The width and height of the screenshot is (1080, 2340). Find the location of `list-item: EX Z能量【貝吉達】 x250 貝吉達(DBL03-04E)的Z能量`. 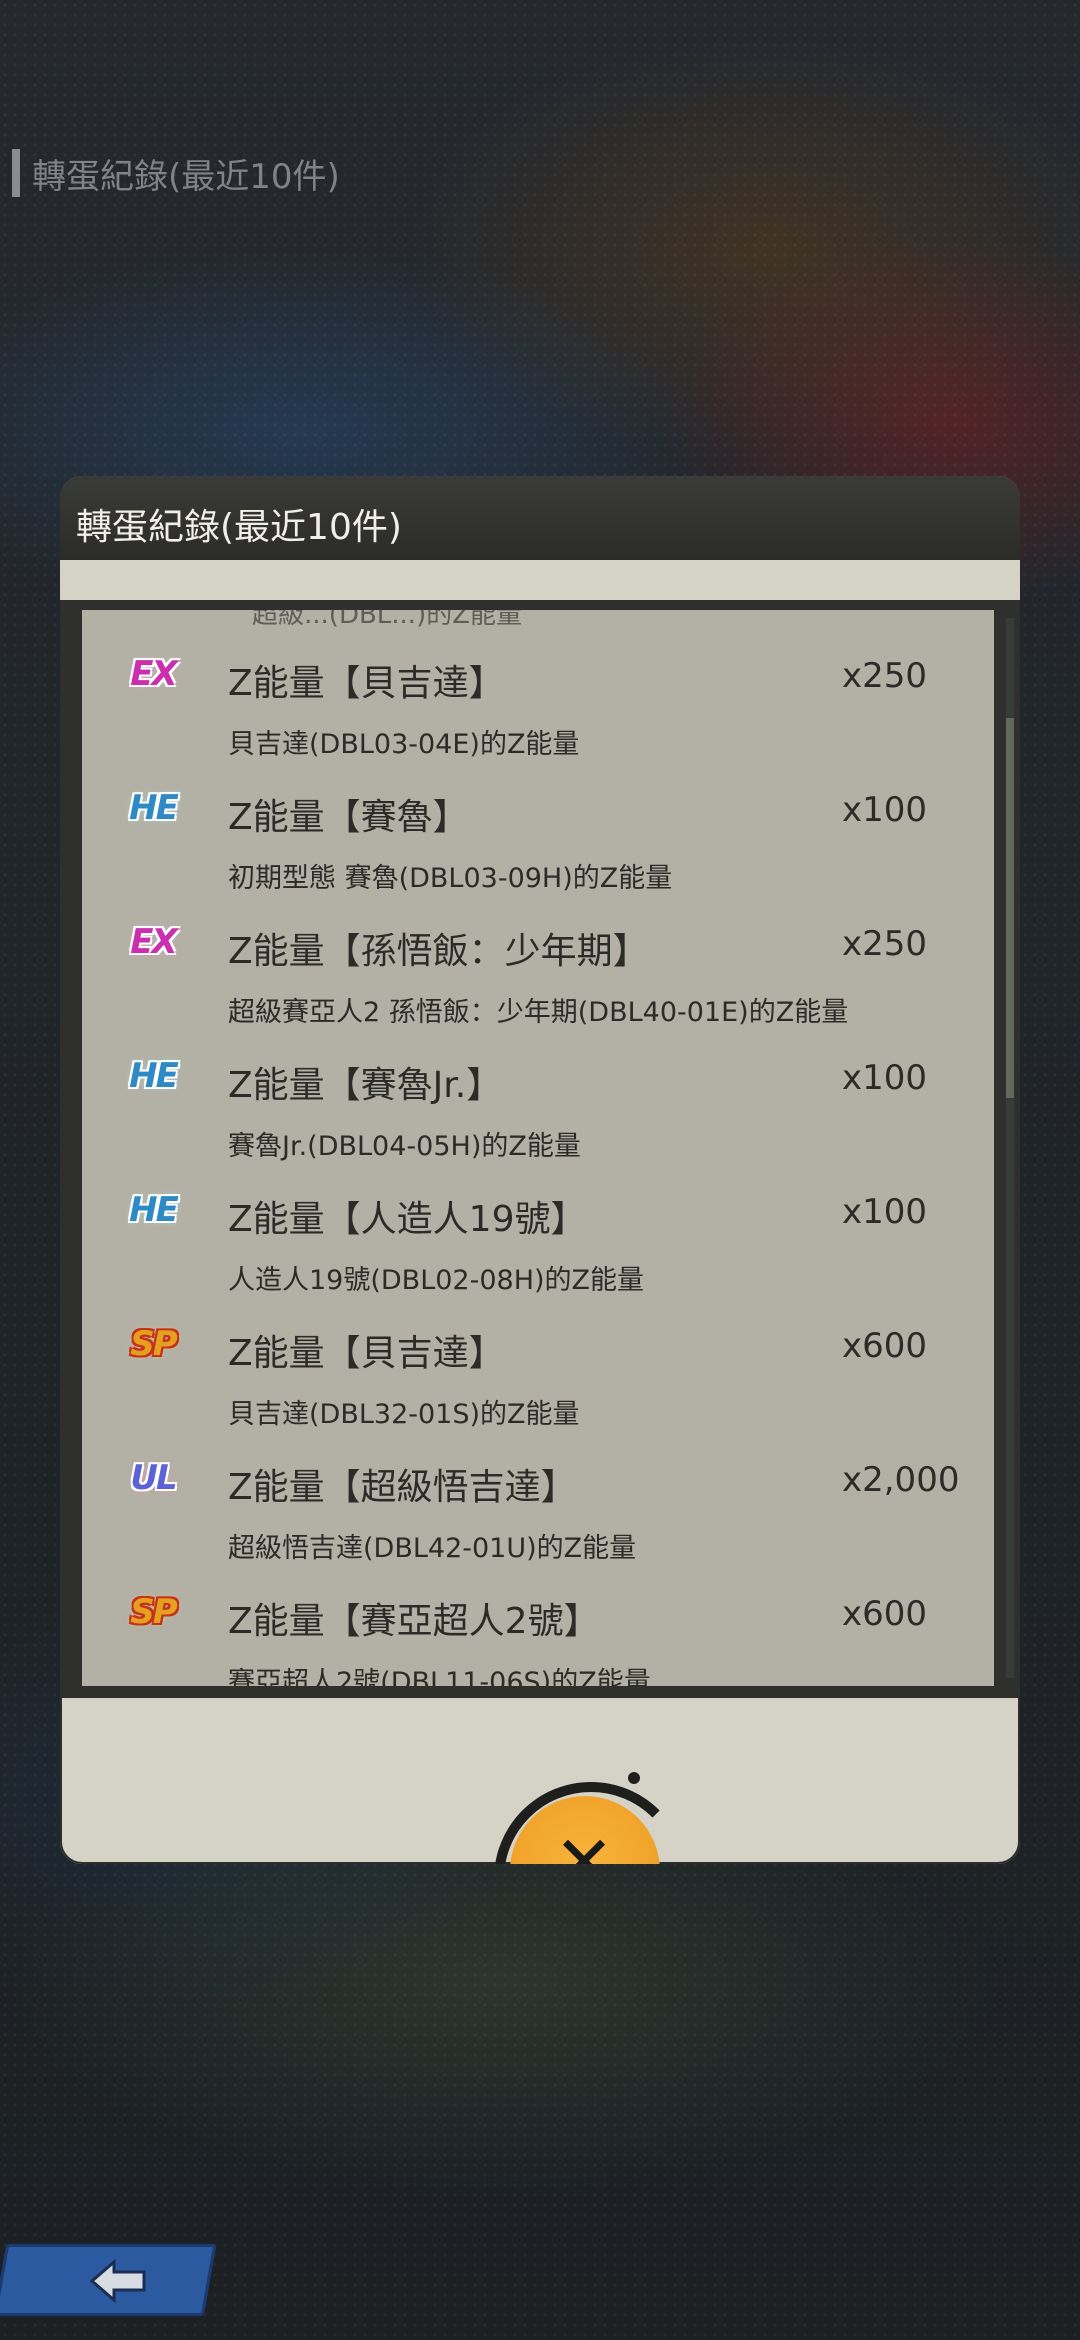

list-item: EX Z能量【貝吉達】 x250 貝吉達(DBL03-04E)的Z能量 is located at coordinates (538, 707).